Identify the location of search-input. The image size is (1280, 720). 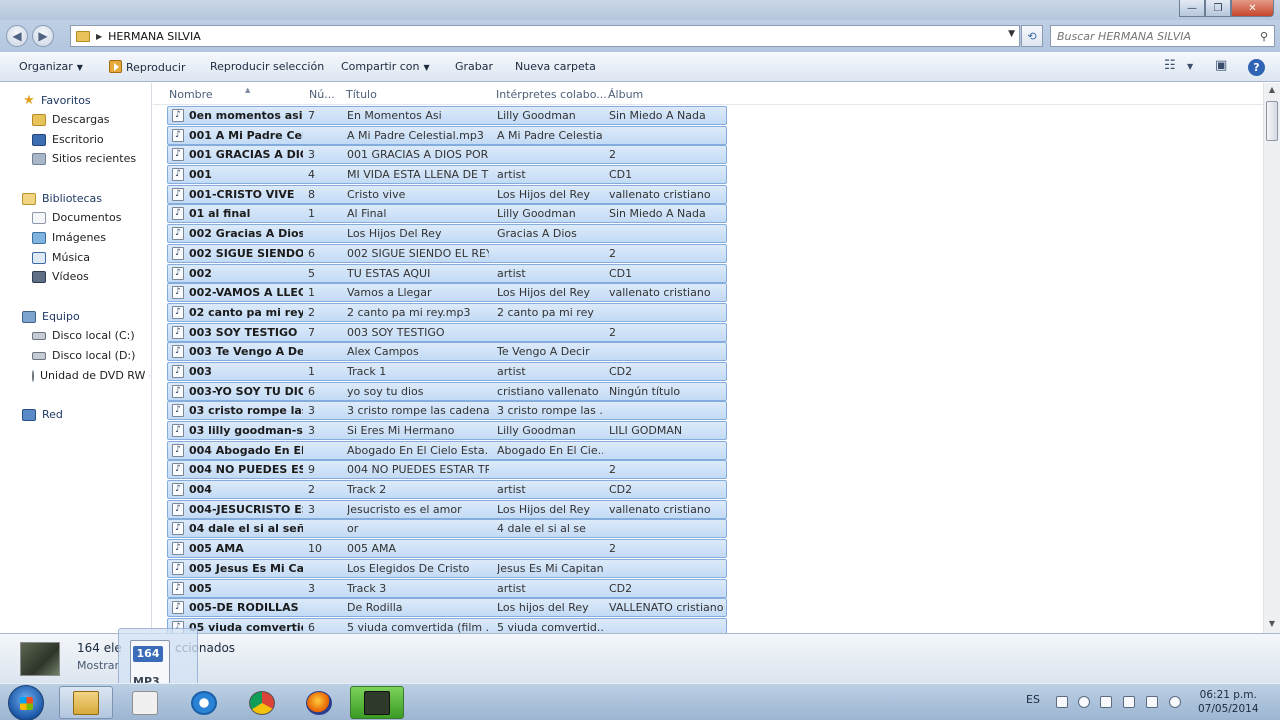
(1152, 36).